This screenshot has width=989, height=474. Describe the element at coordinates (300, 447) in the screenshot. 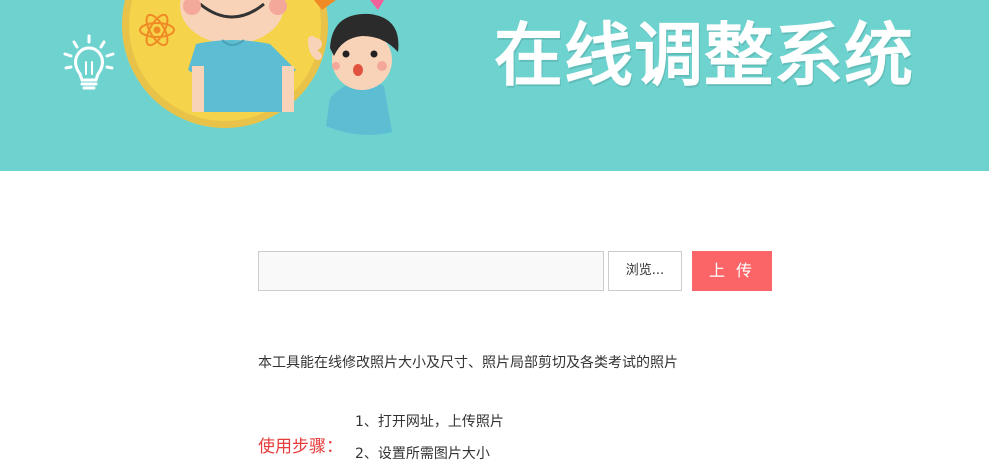

I see `steps-label: 使用步骤：` at that location.